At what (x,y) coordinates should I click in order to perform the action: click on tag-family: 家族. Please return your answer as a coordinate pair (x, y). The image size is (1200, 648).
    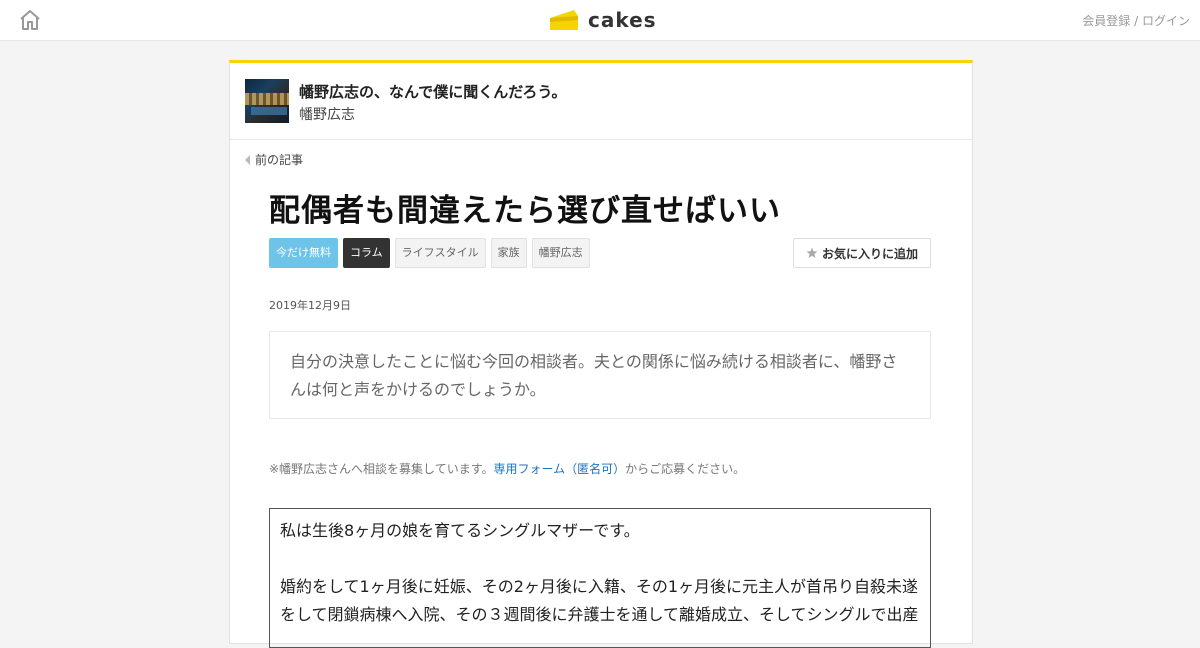
    Looking at the image, I should click on (508, 253).